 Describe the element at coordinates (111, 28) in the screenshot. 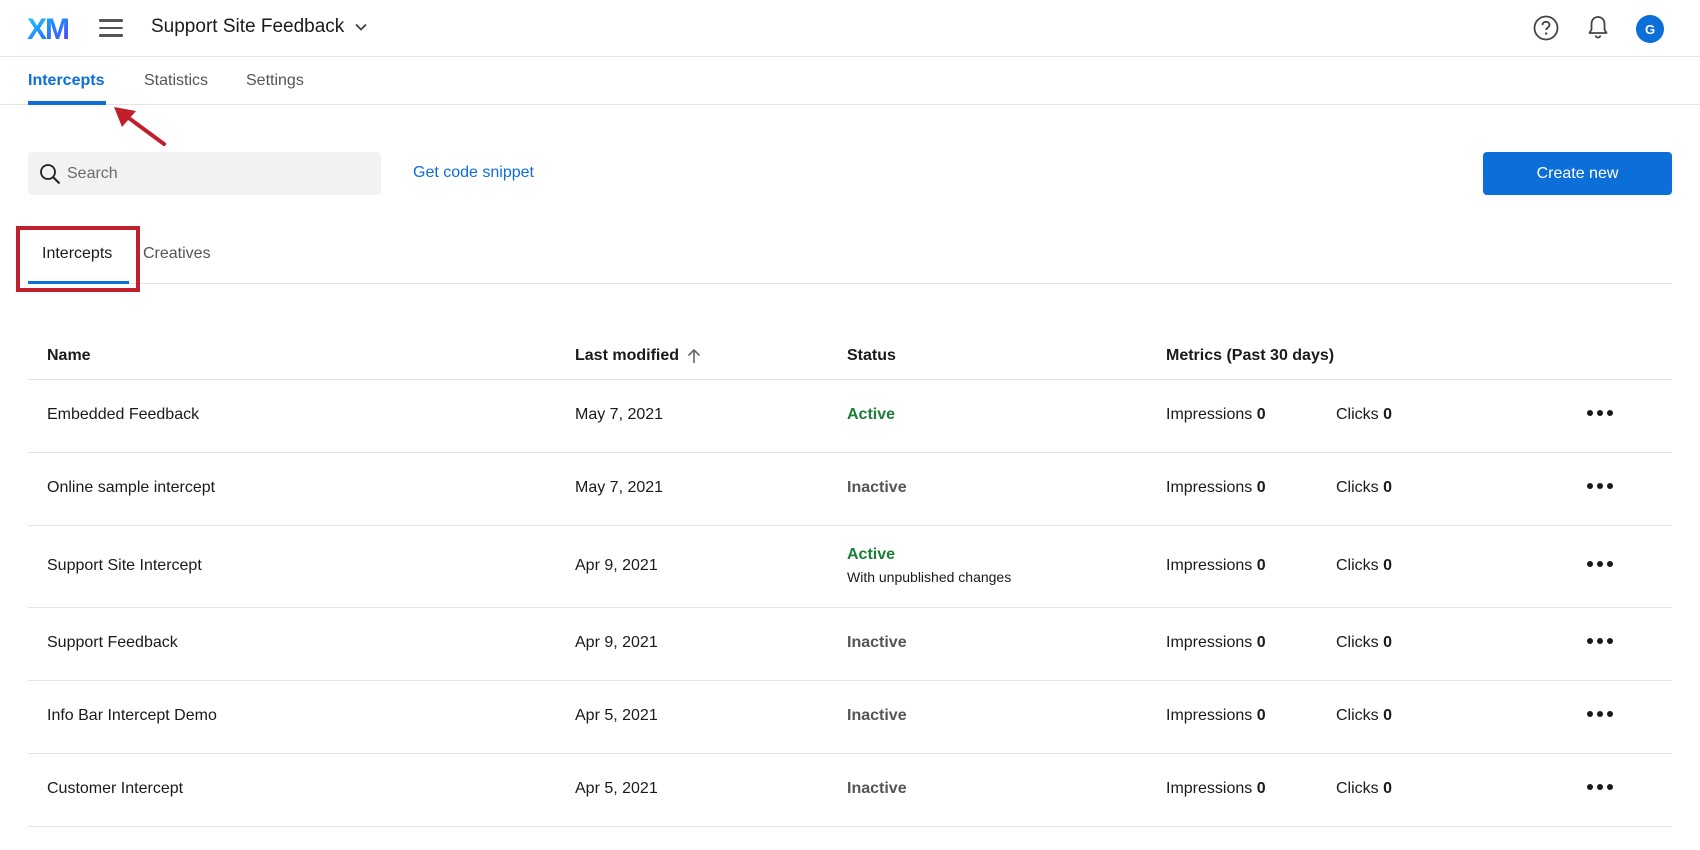

I see `menu-icon` at that location.